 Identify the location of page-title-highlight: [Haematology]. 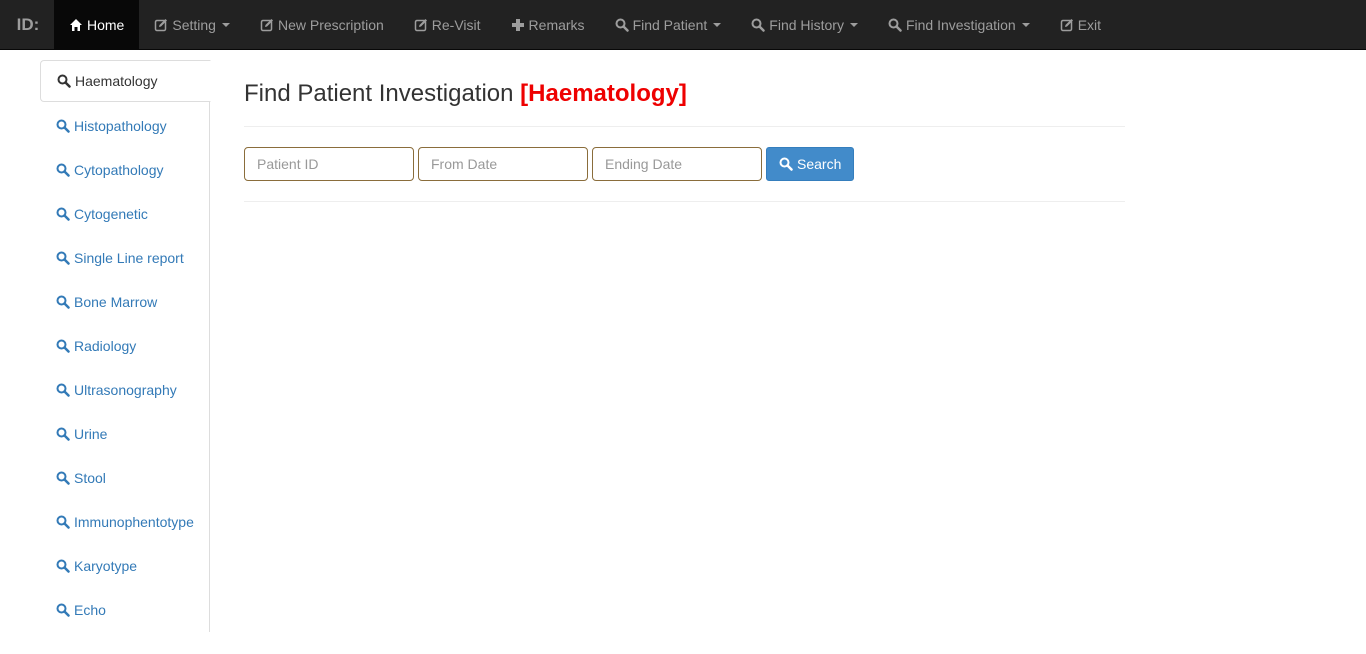
(603, 93).